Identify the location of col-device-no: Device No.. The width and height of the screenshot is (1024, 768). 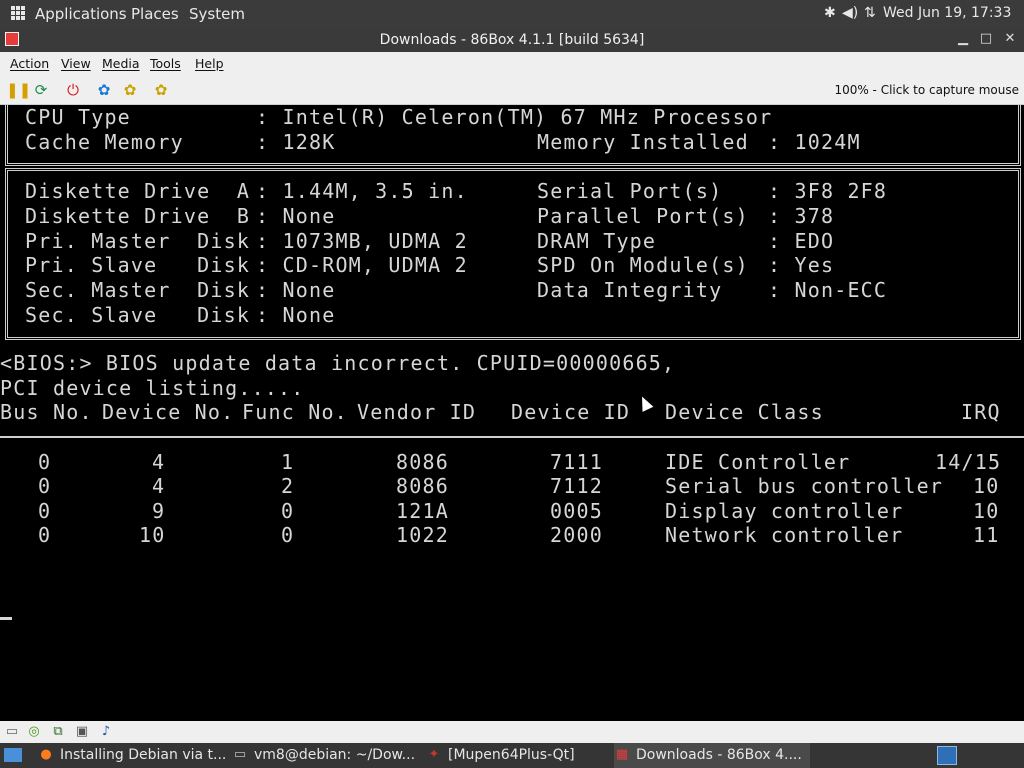
(168, 412).